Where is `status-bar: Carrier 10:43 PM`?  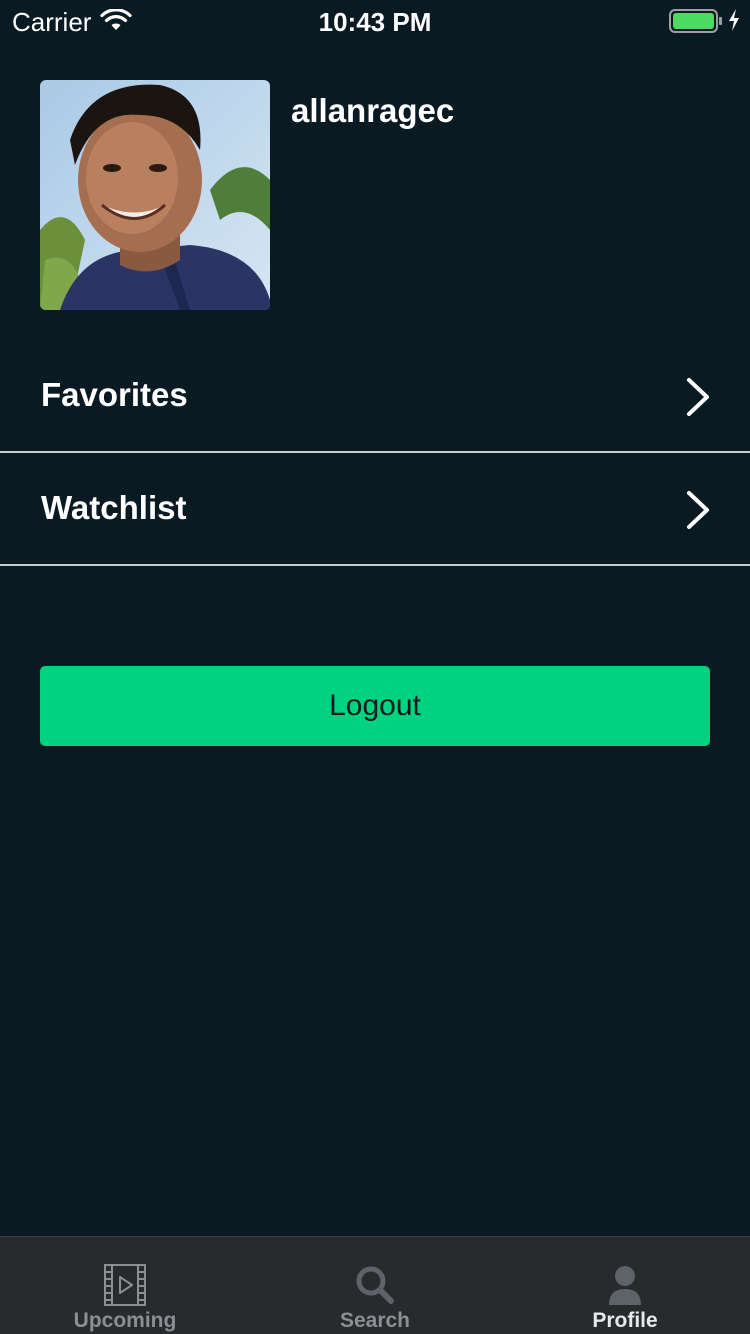 status-bar: Carrier 10:43 PM is located at coordinates (375, 20).